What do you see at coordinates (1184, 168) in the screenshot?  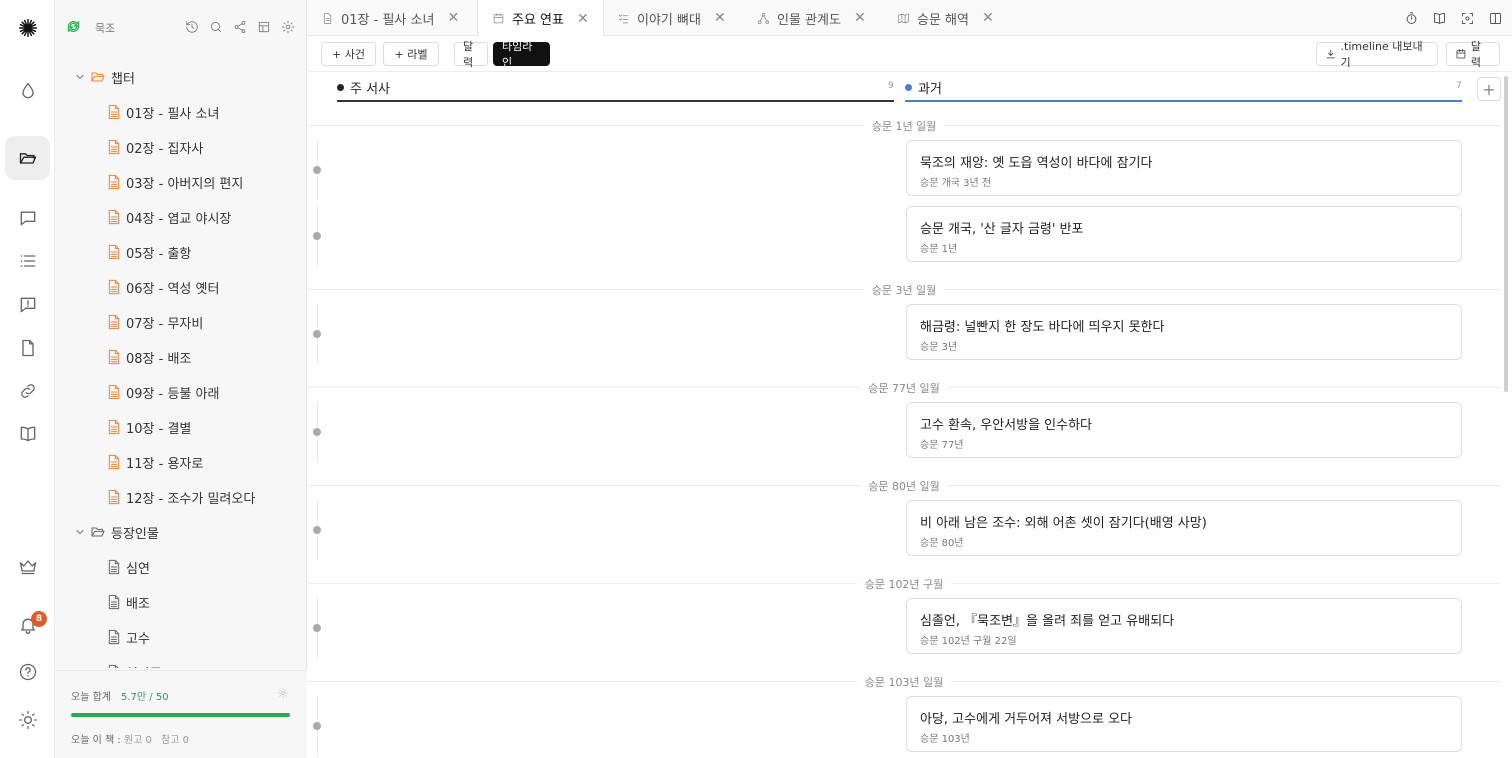 I see `event-card: 묵조의 재앙: 옛 도읍 역성이 바다에 잠기다 승문 개국 3년 전` at bounding box center [1184, 168].